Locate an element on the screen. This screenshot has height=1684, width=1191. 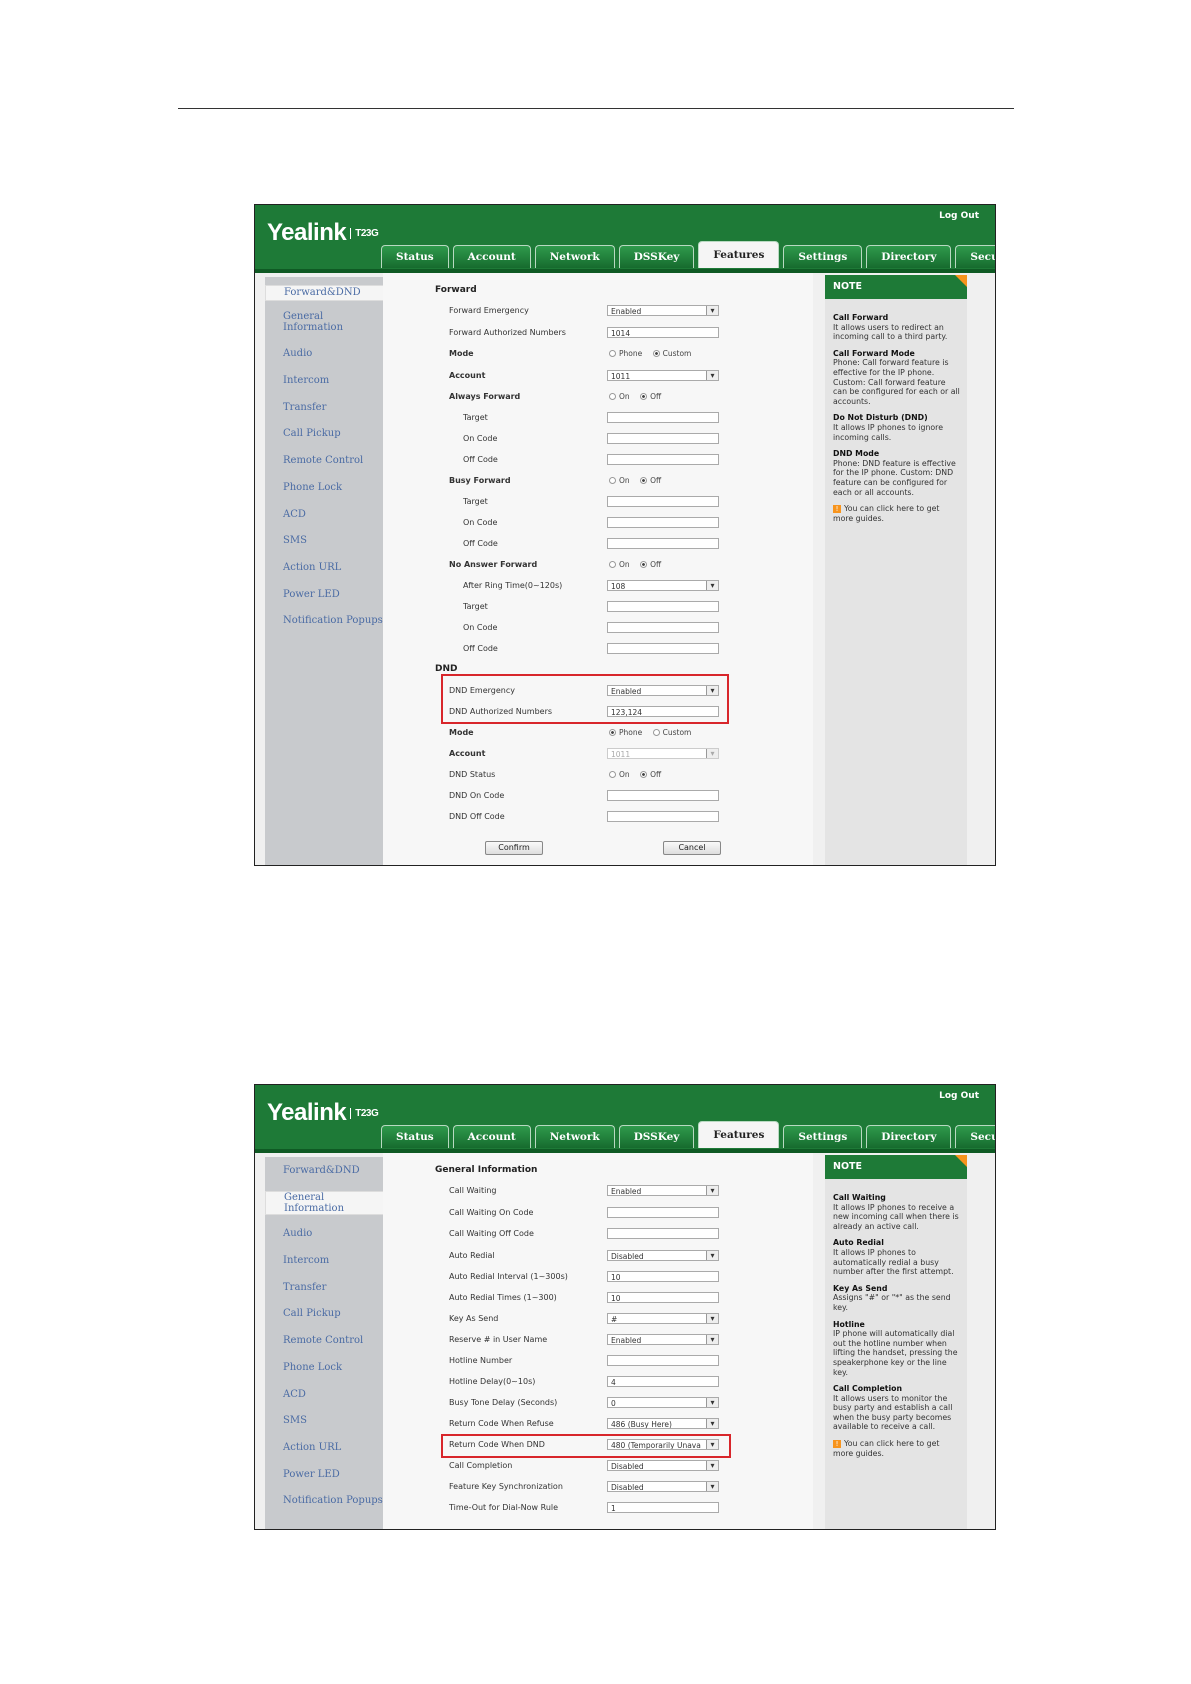
feature-key-sync-select: Disabled is located at coordinates (663, 1486).